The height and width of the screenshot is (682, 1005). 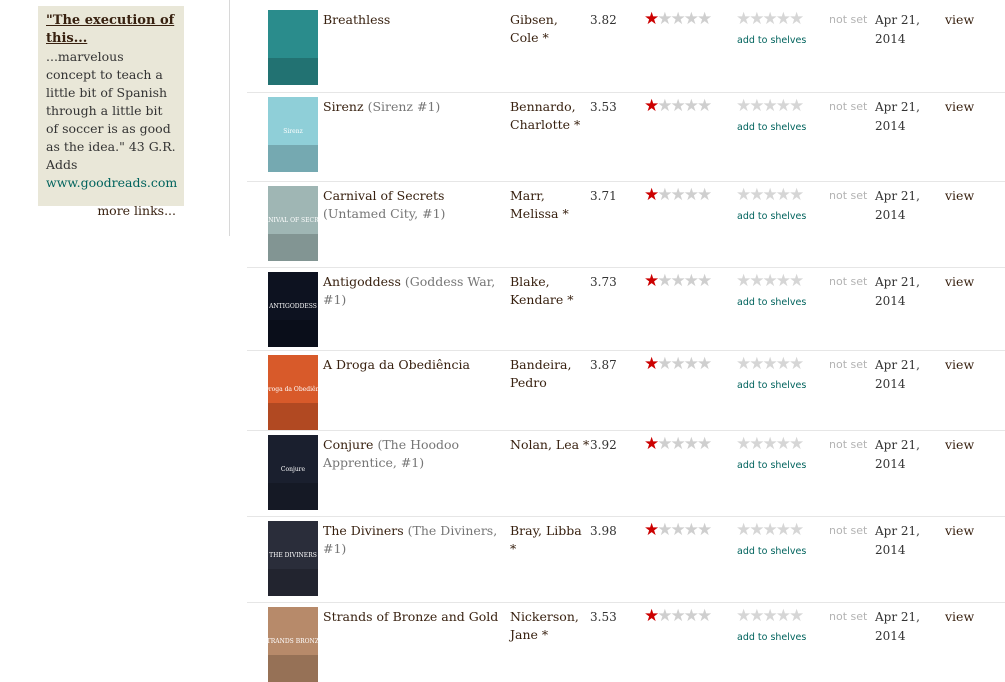 I want to click on avg-rating: 3.73, so click(x=603, y=282).